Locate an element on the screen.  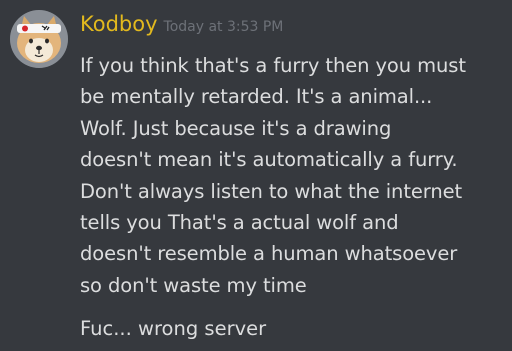
message-timestamp: Today at 3:53 PM is located at coordinates (223, 27).